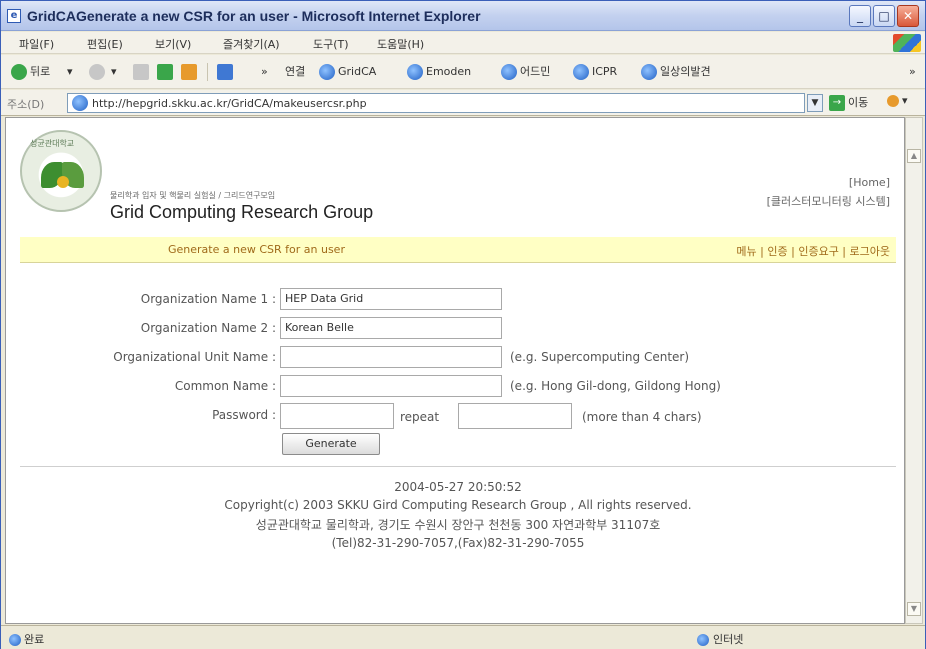  Describe the element at coordinates (208, 328) in the screenshot. I see `org2-label: Organization Name 2 :` at that location.